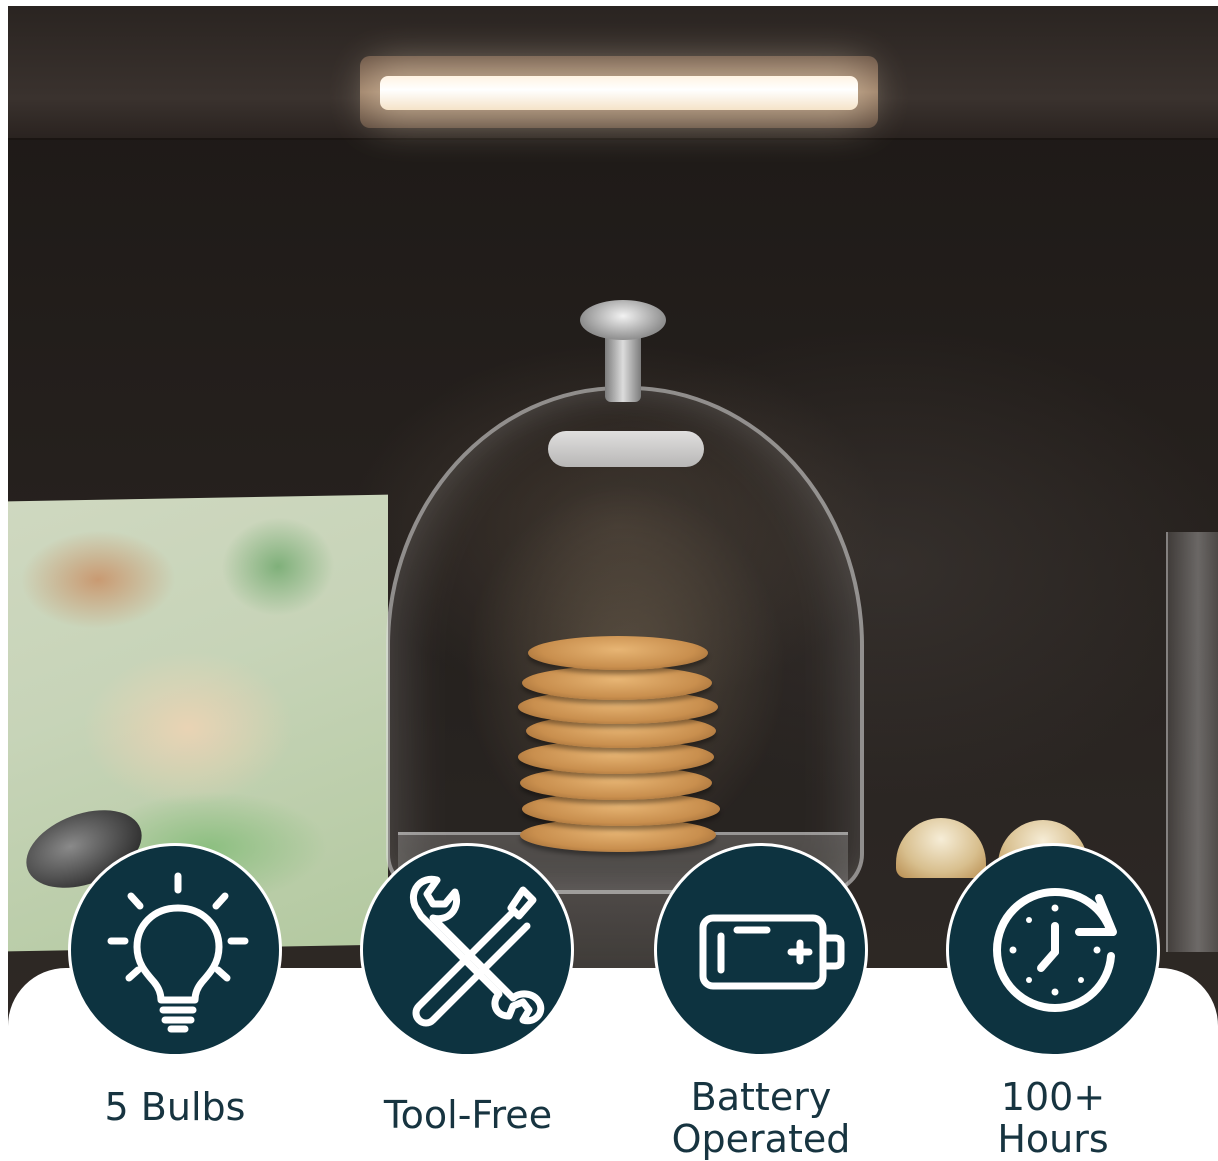 The image size is (1218, 1161). I want to click on battery-badge, so click(761, 950).